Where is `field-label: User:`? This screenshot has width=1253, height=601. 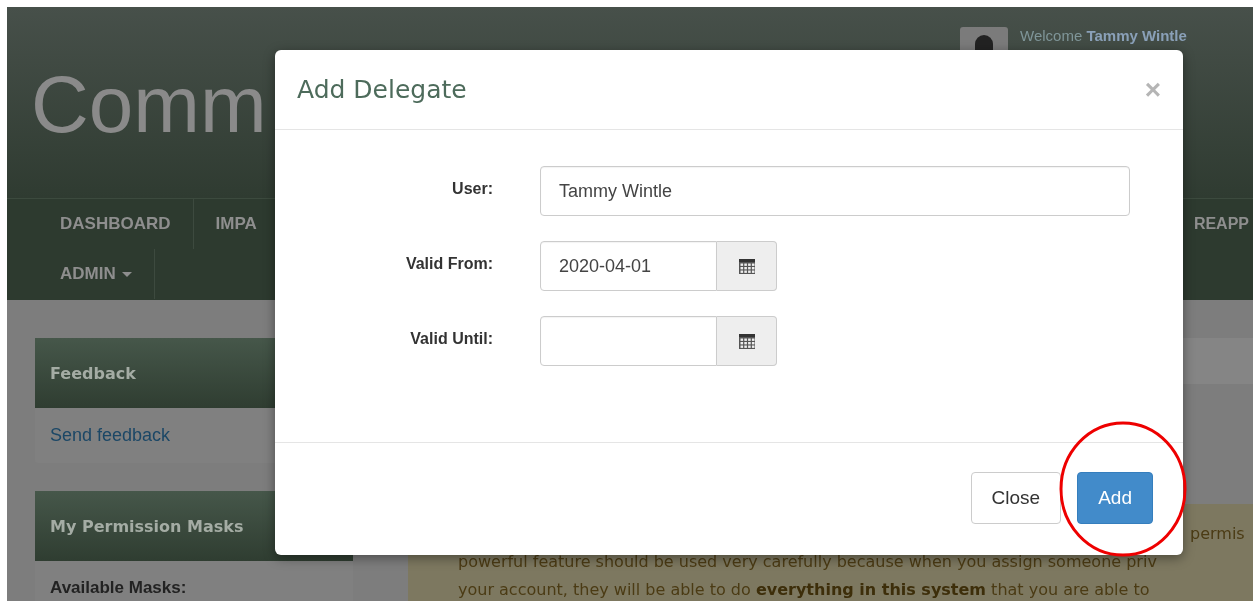 field-label: User: is located at coordinates (472, 189).